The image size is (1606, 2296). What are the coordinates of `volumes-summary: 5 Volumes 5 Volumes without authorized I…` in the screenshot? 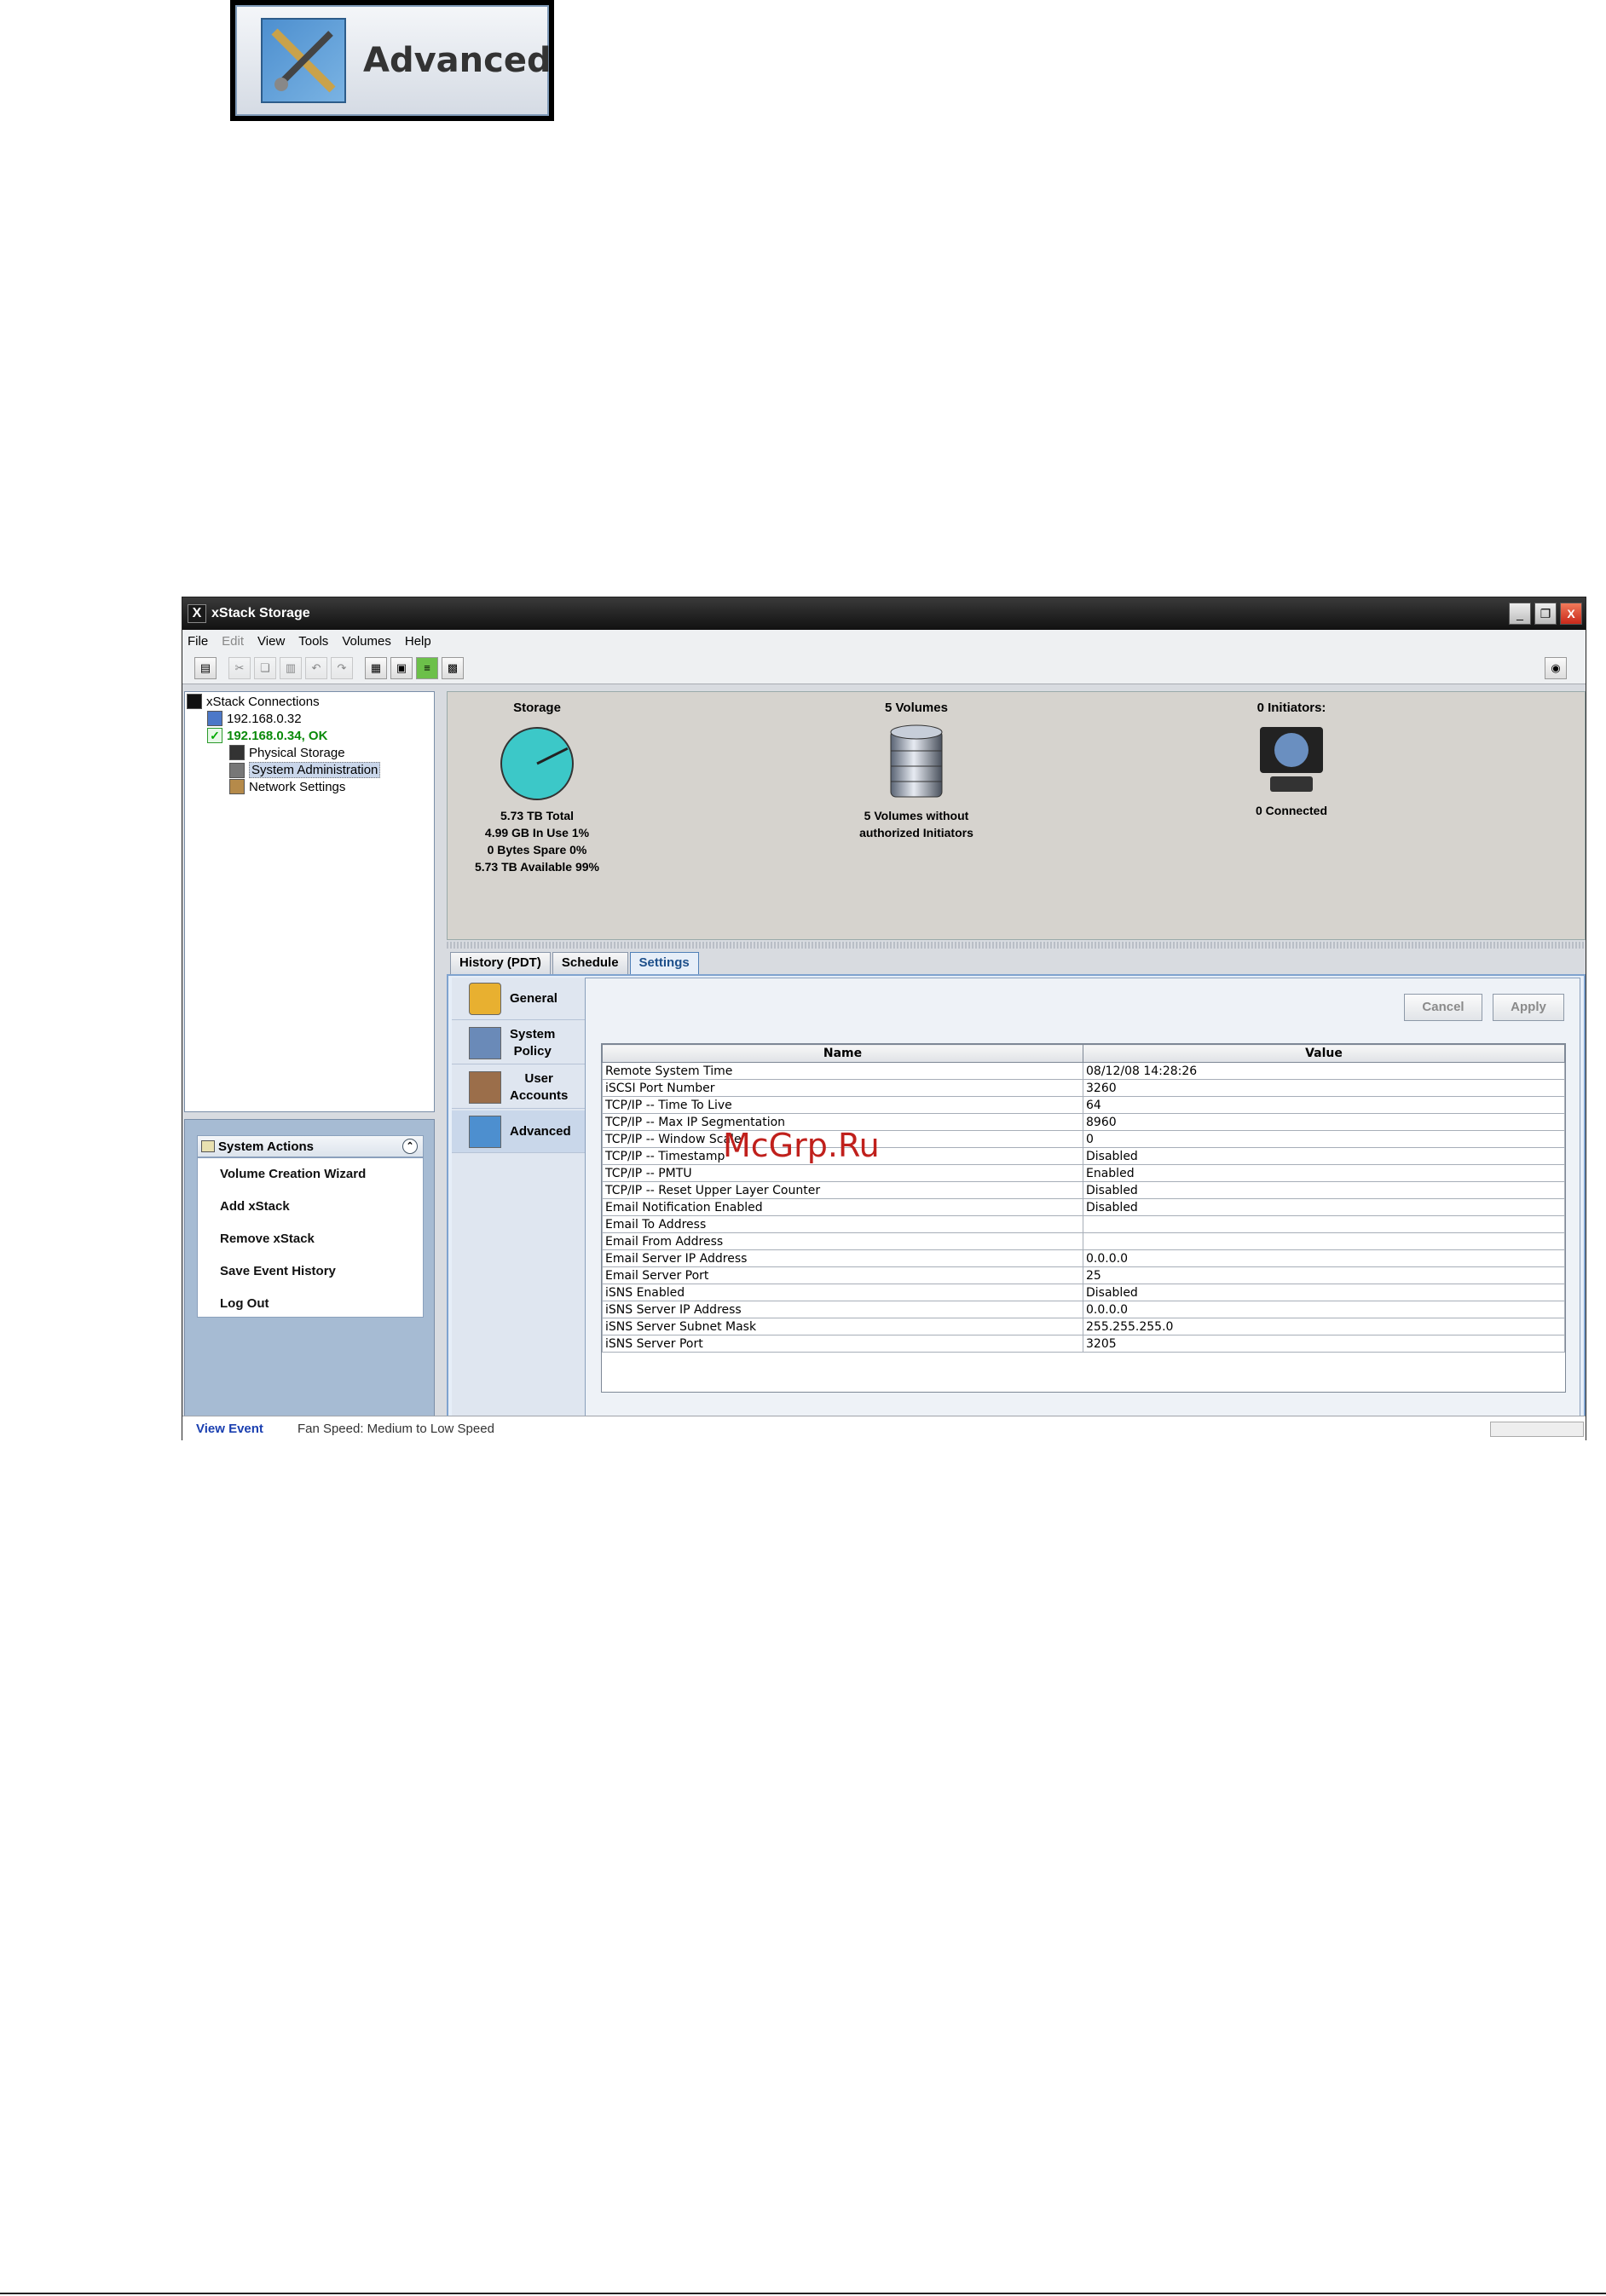 It's located at (916, 766).